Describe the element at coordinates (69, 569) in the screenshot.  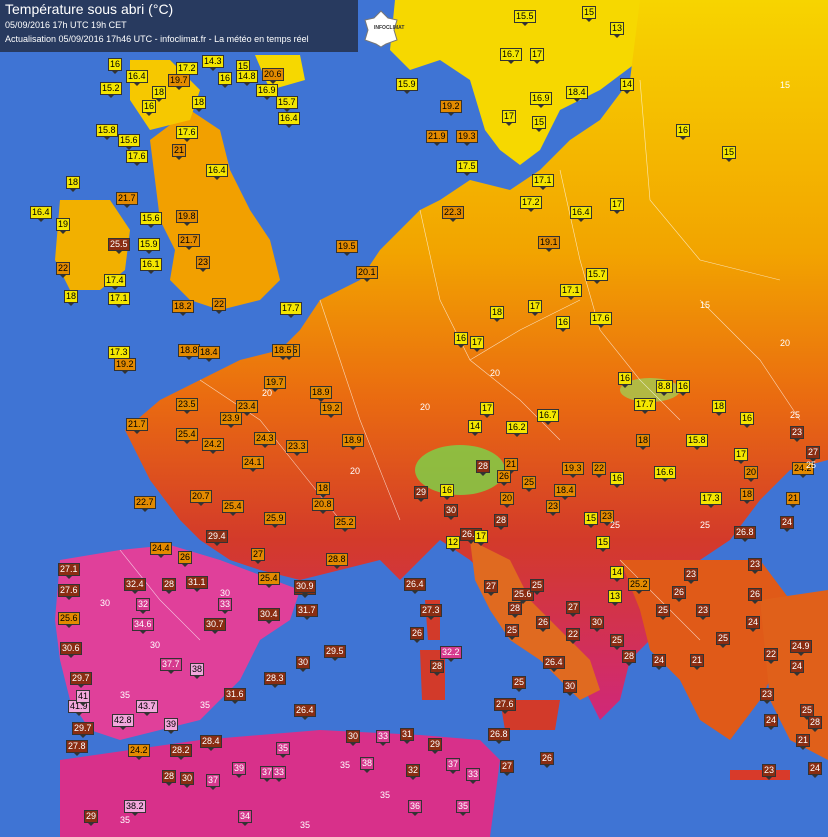
I see `station-temperature-label: 27.1` at that location.